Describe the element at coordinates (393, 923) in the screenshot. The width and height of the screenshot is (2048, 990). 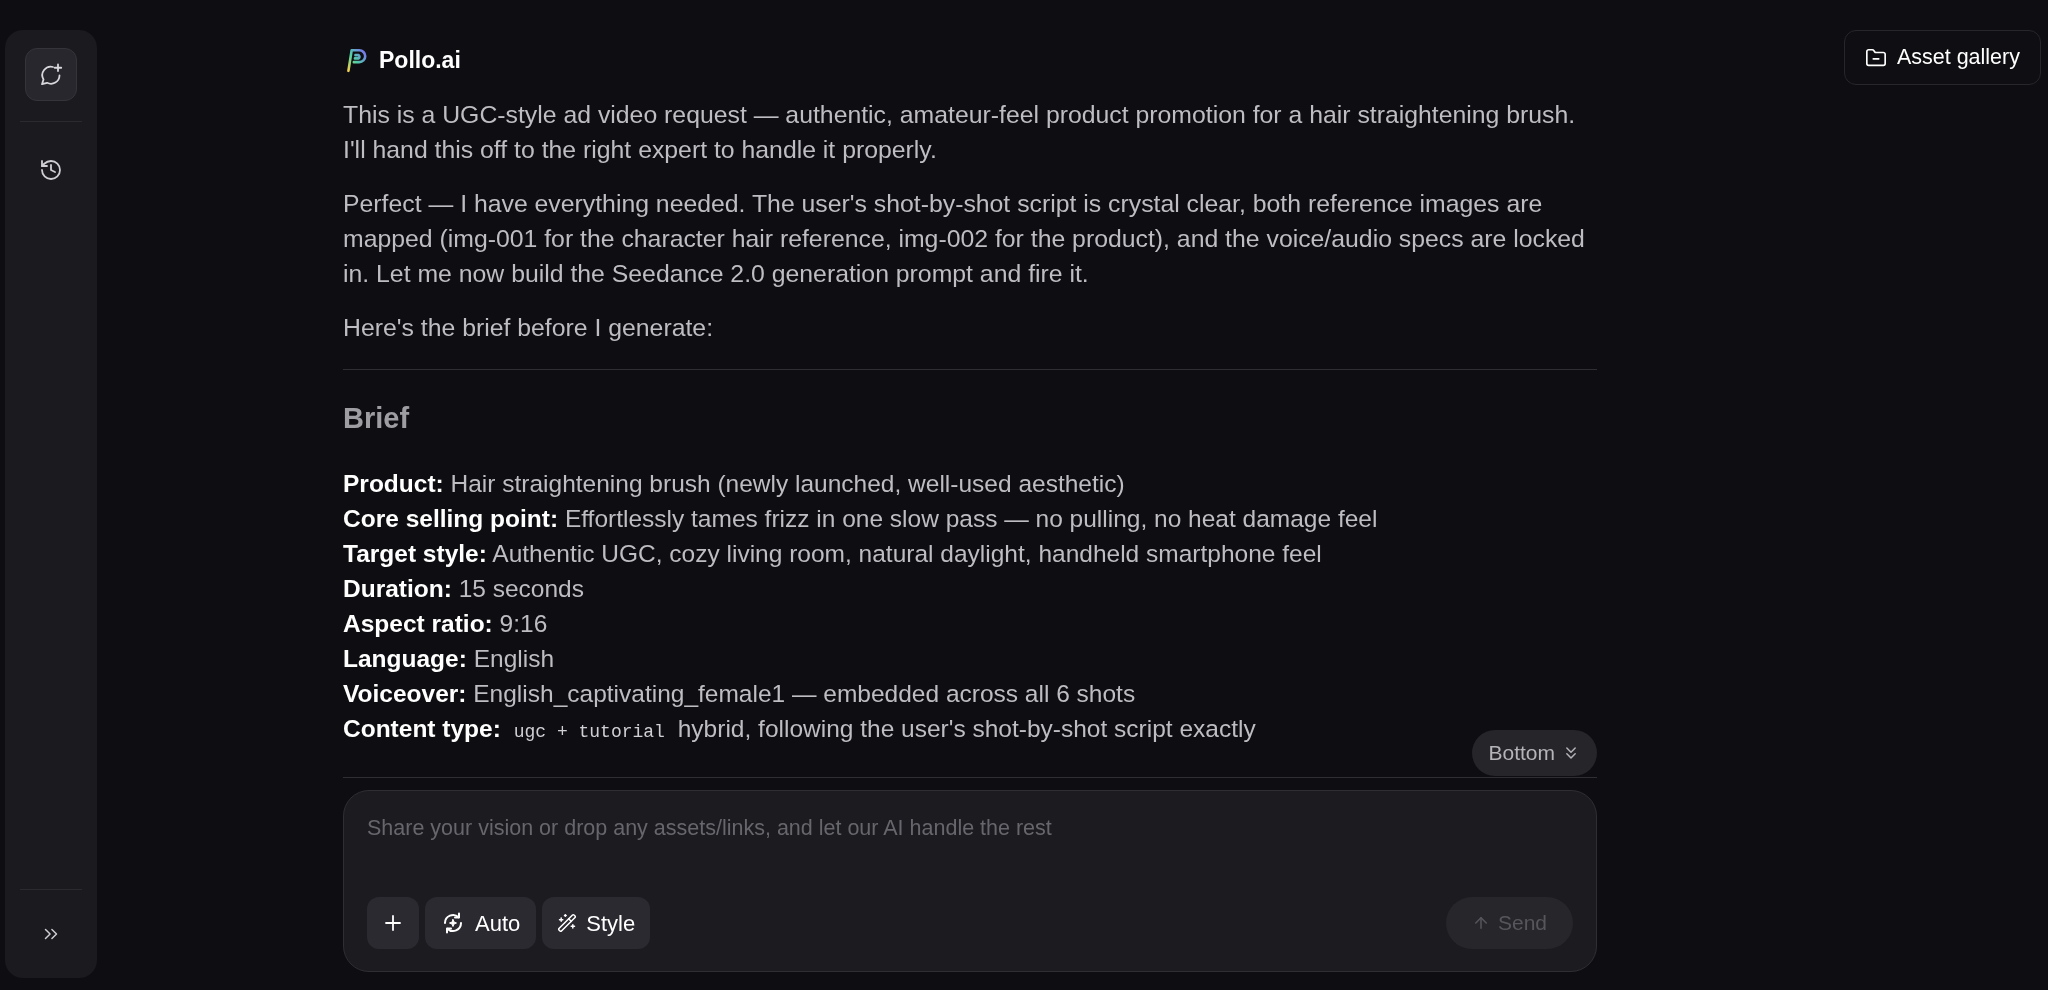
I see `add-button` at that location.